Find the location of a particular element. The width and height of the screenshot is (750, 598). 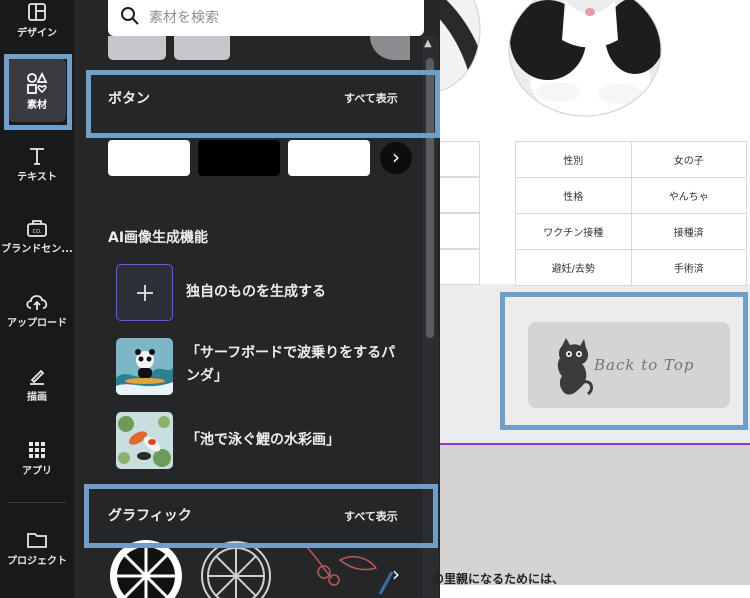

table-row: 性格 やんちゃ is located at coordinates (631, 195).